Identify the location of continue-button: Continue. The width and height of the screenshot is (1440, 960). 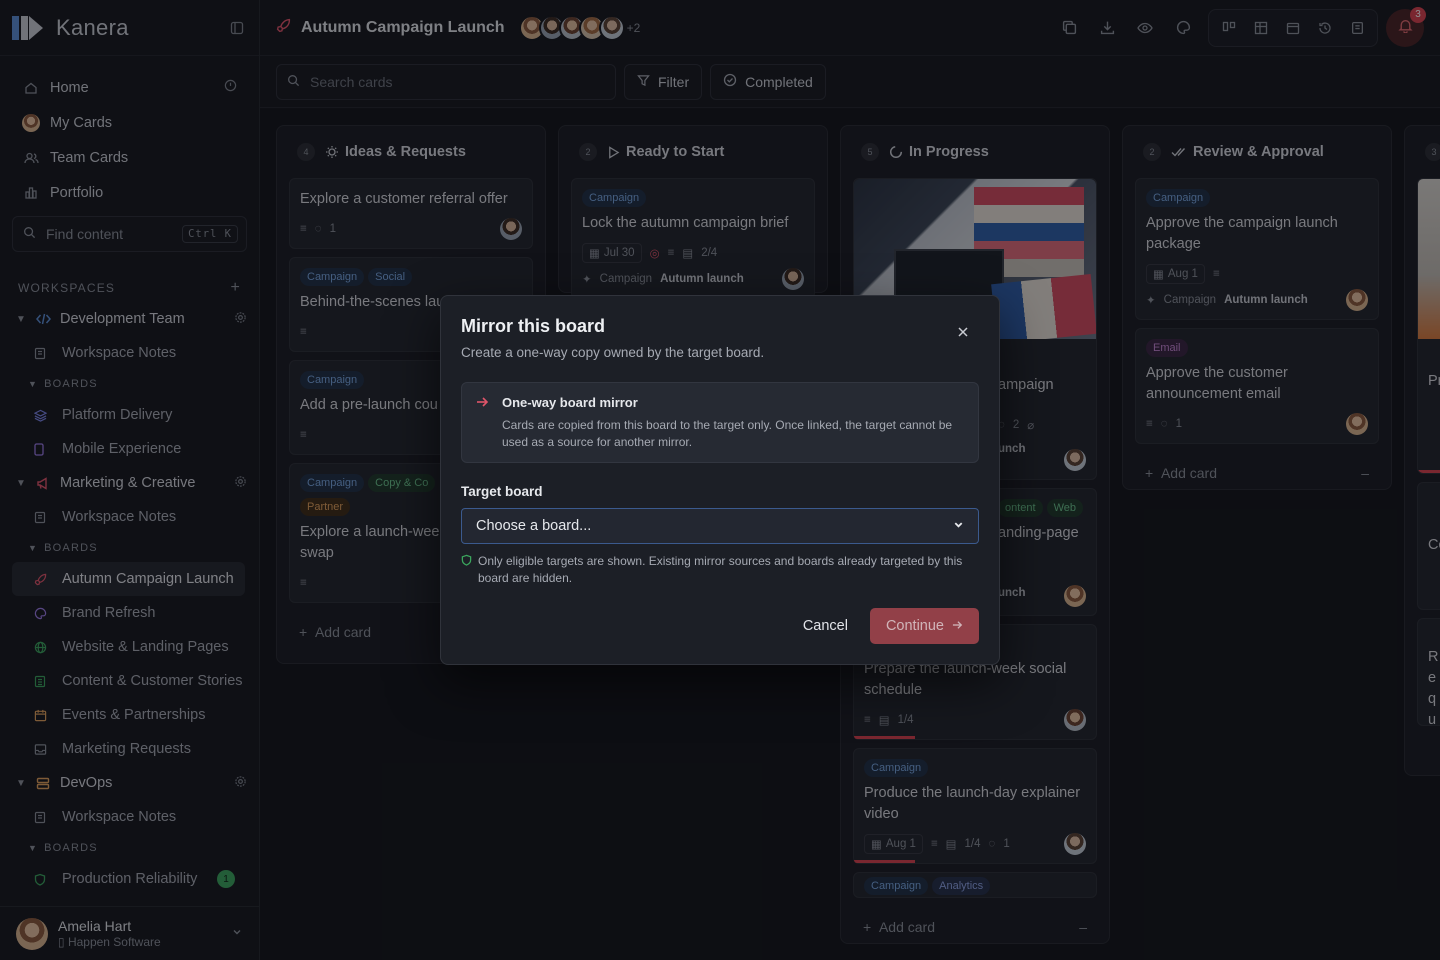
(924, 626).